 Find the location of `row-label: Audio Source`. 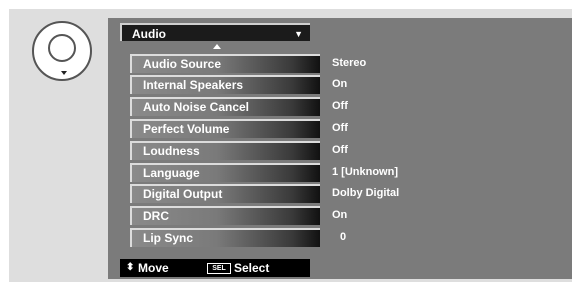

row-label: Audio Source is located at coordinates (225, 63).